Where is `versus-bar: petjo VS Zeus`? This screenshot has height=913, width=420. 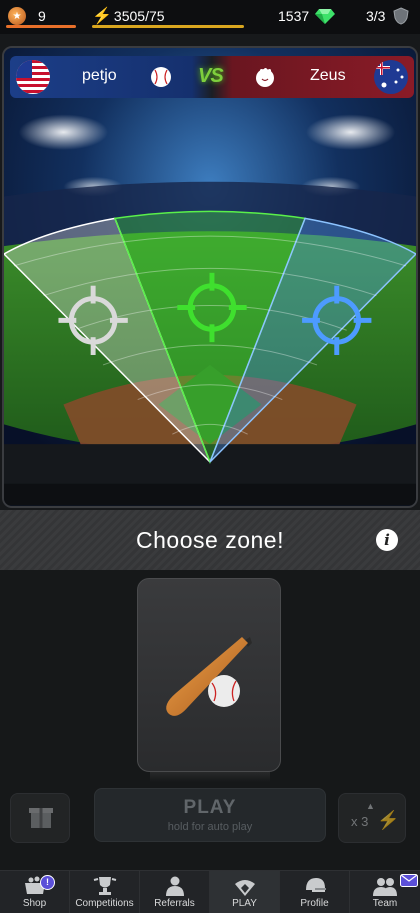
versus-bar: petjo VS Zeus is located at coordinates (212, 77).